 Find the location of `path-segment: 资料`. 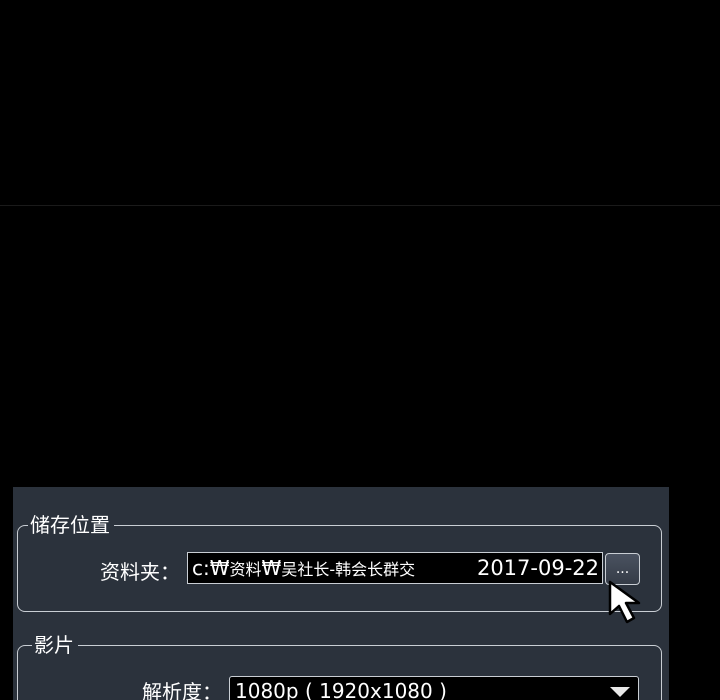

path-segment: 资料 is located at coordinates (245, 569).